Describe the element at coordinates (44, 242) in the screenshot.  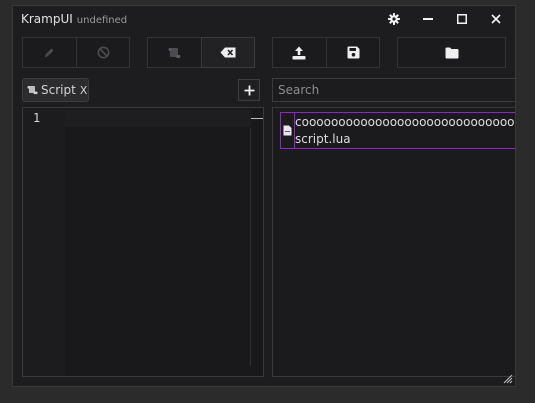
I see `line-gutter: 1` at that location.